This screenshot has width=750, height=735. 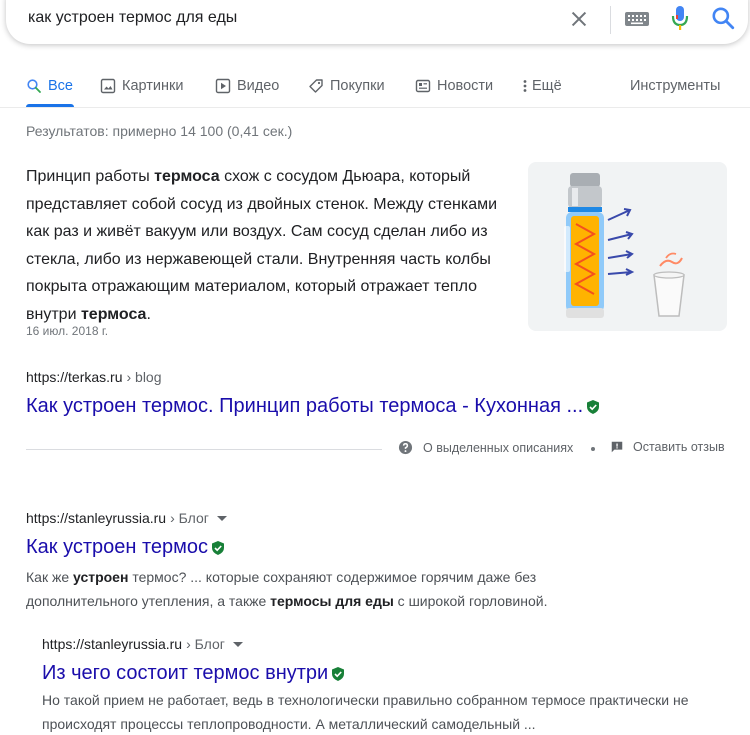 I want to click on tag-icon, so click(x=316, y=86).